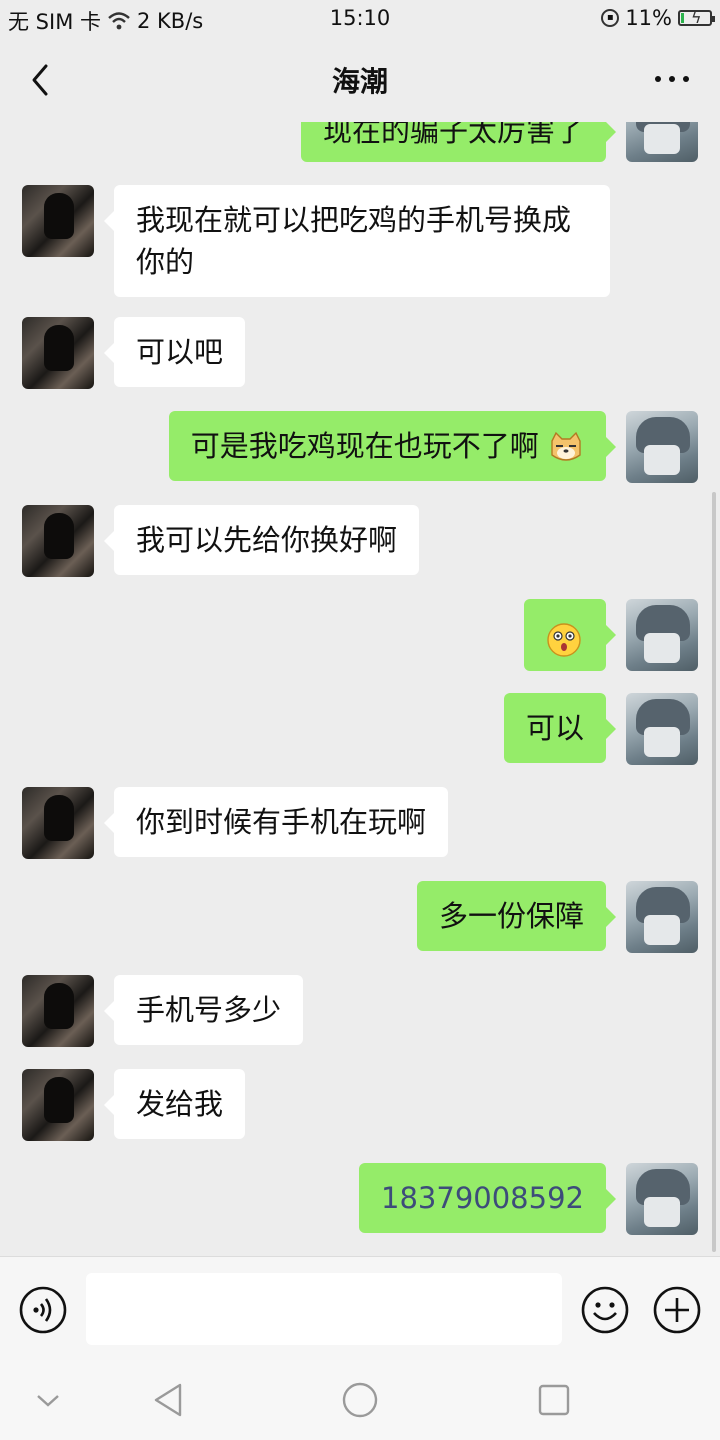 This screenshot has height=1440, width=720. Describe the element at coordinates (170, 1400) in the screenshot. I see `back-triangle-icon` at that location.